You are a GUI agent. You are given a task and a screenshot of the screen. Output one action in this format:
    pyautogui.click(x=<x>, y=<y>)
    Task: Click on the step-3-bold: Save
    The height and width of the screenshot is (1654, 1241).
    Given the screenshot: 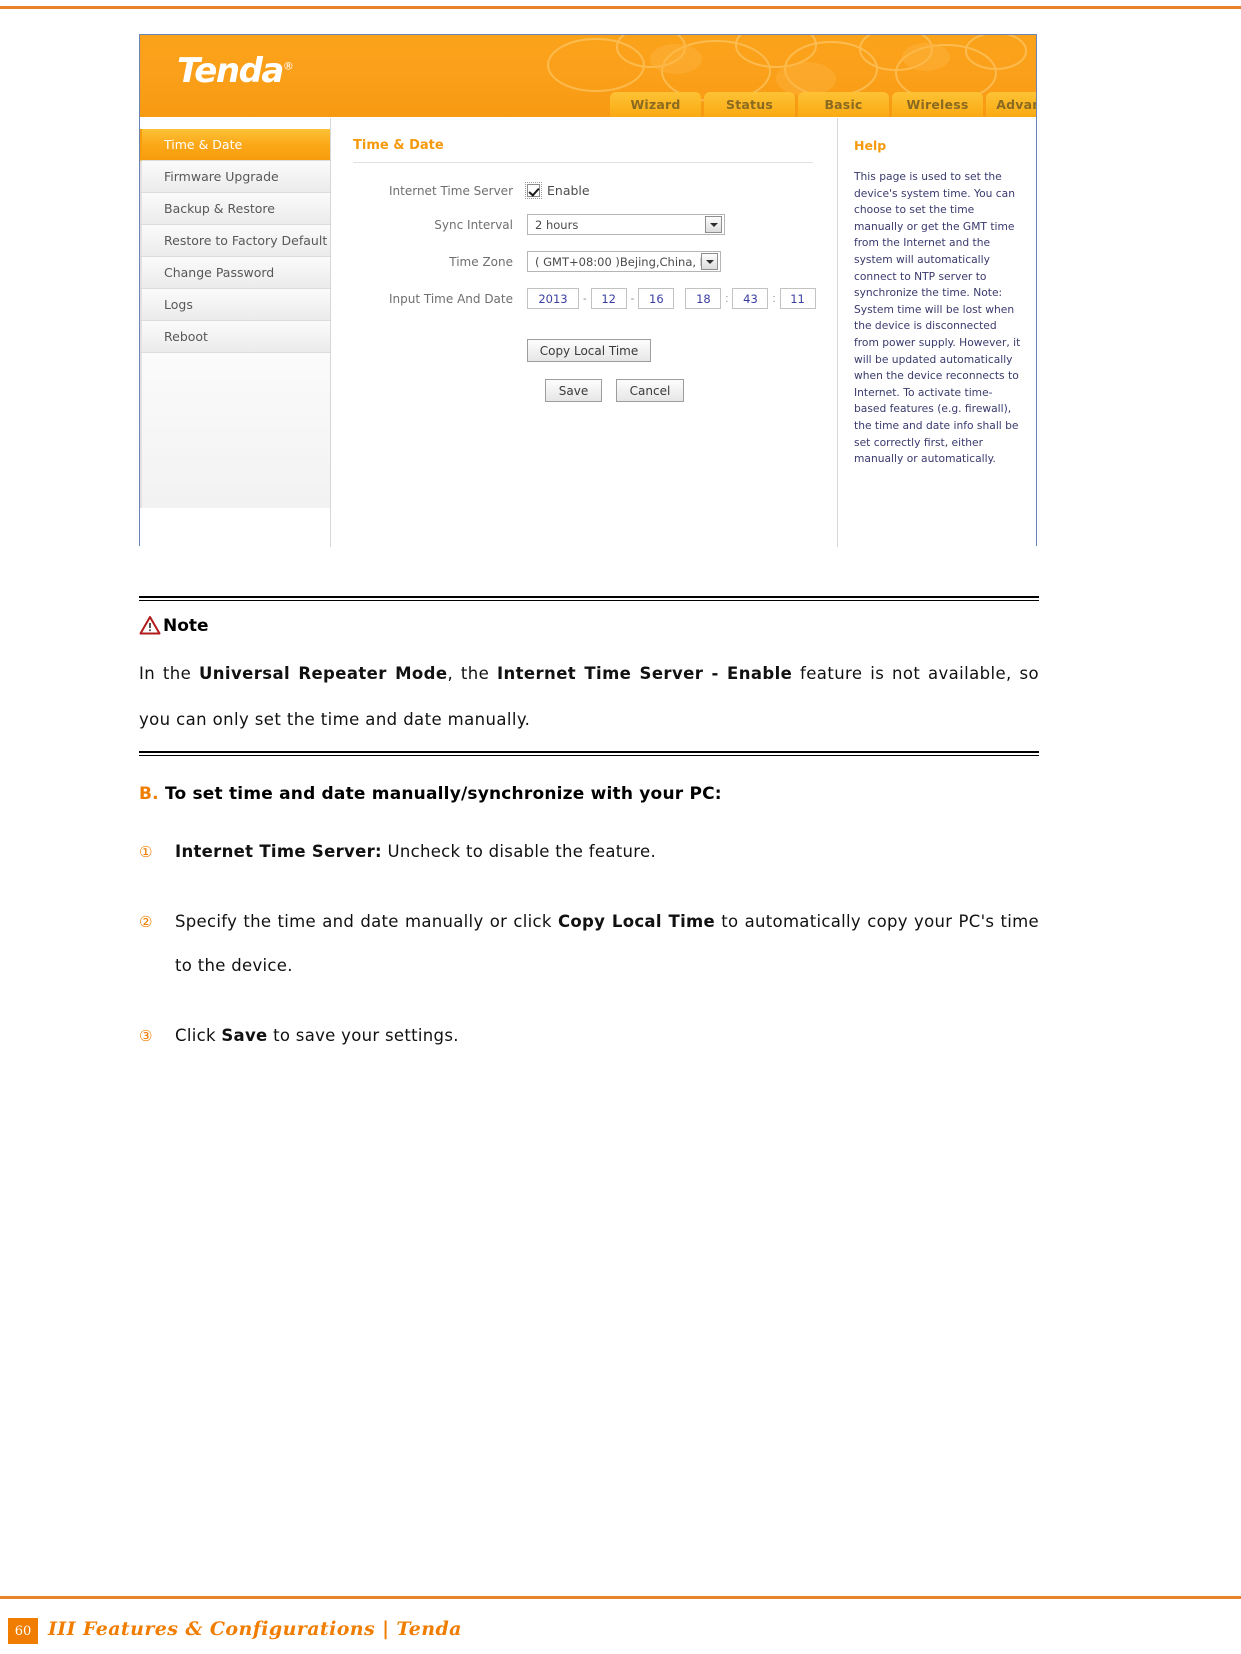 What is the action you would take?
    pyautogui.click(x=244, y=1035)
    